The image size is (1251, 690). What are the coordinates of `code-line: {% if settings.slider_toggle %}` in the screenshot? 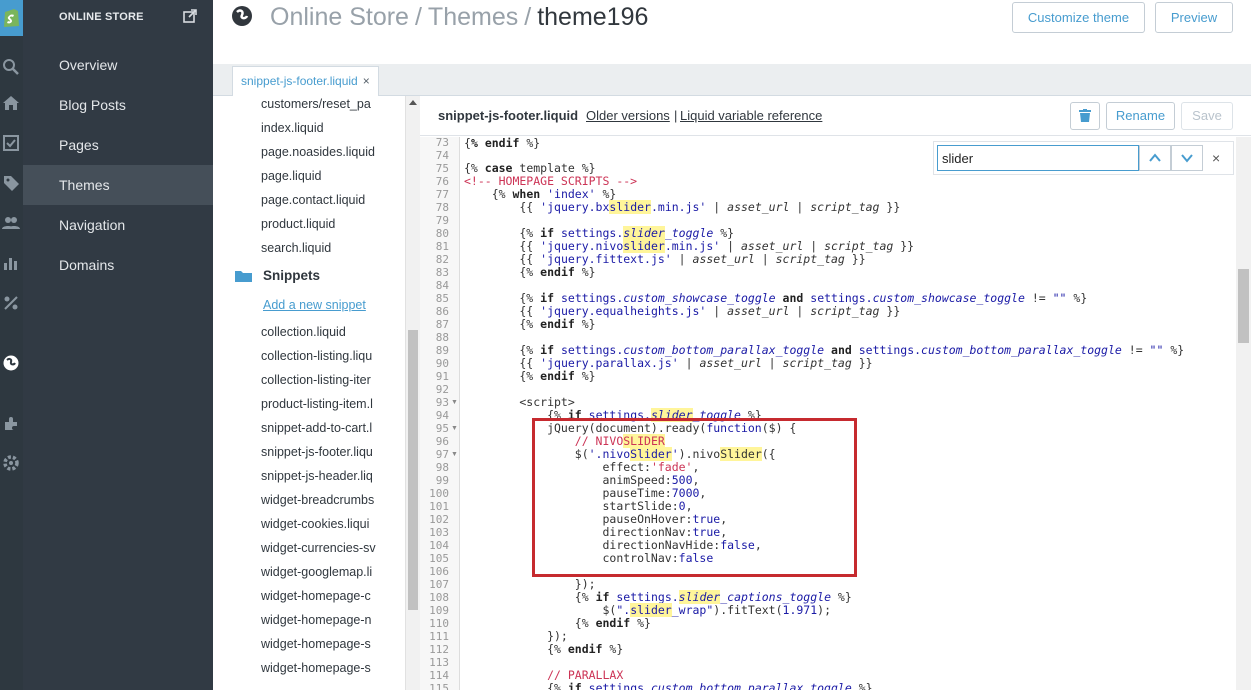 It's located at (599, 233).